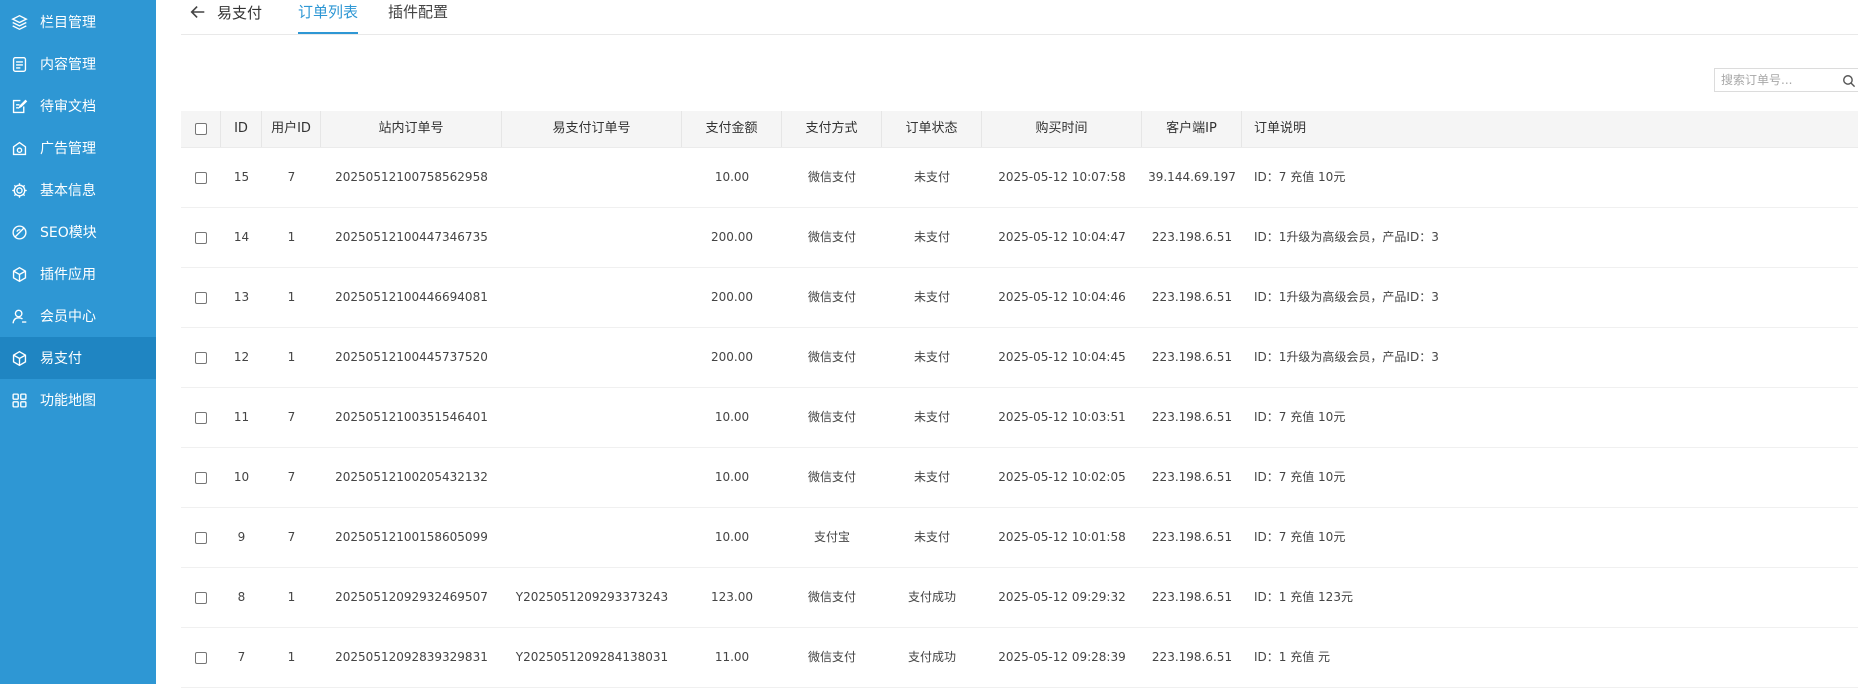 Image resolution: width=1858 pixels, height=688 pixels. I want to click on cell-status: 支付成功, so click(931, 657).